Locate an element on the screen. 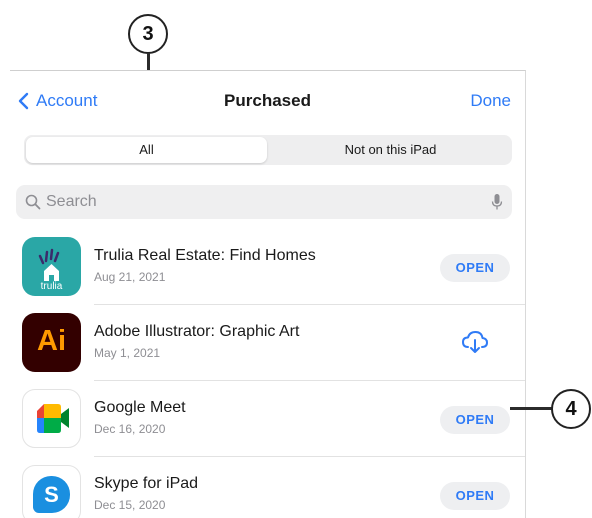 This screenshot has height=518, width=592. google-meet-logo-icon is located at coordinates (53, 418).